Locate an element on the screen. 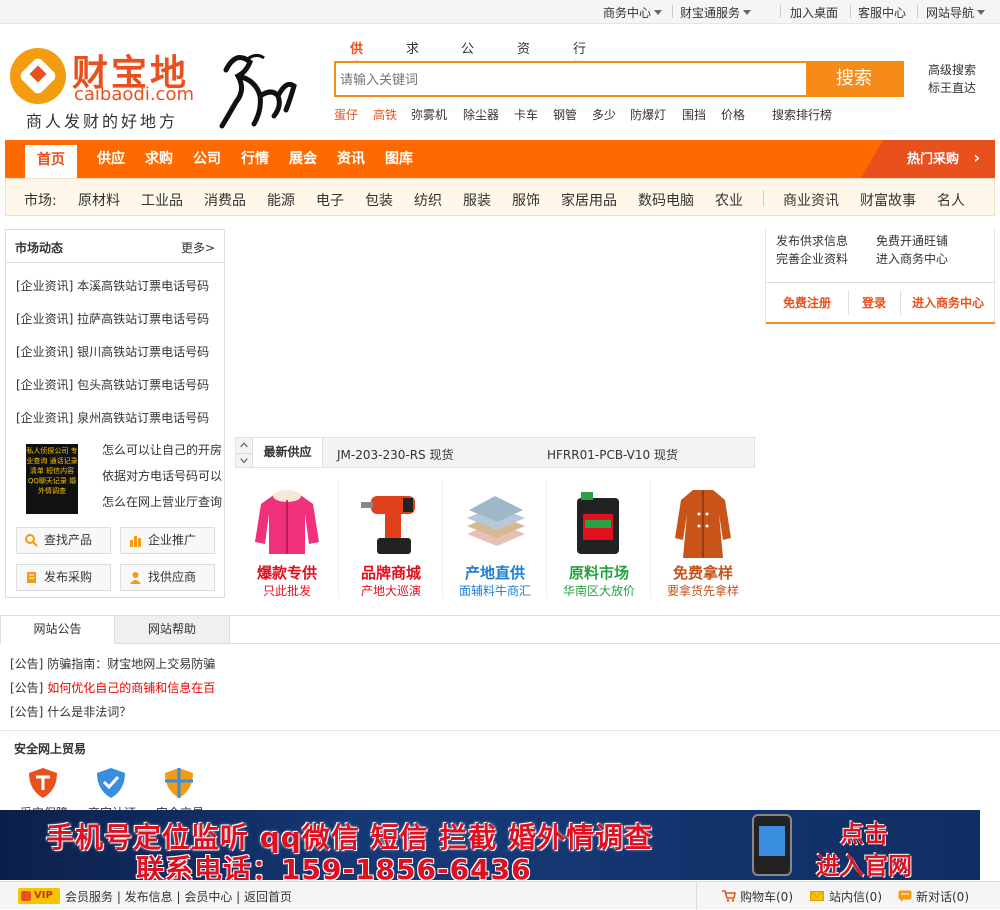 This screenshot has width=1000, height=910. hot-word: 多少 is located at coordinates (604, 114).